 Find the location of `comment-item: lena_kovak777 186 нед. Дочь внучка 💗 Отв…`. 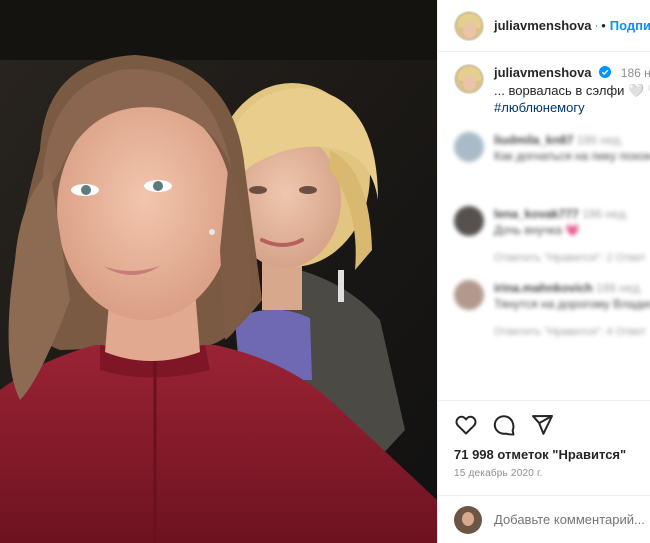

comment-item: lena_kovak777 186 нед. Дочь внучка 💗 Отв… is located at coordinates (552, 235).